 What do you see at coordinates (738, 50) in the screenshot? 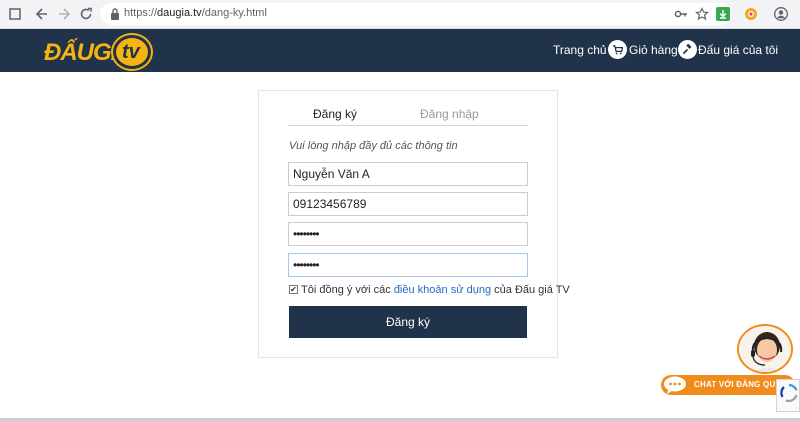
I see `nav-my-auctions: Đấu giá của tôi` at bounding box center [738, 50].